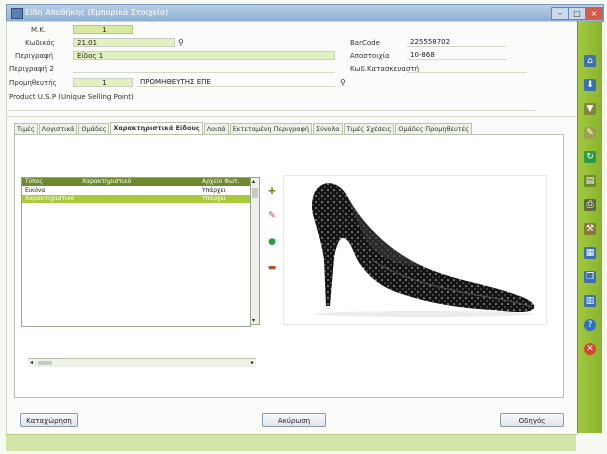 This screenshot has height=454, width=607. What do you see at coordinates (423, 250) in the screenshot?
I see `shoe-image` at bounding box center [423, 250].